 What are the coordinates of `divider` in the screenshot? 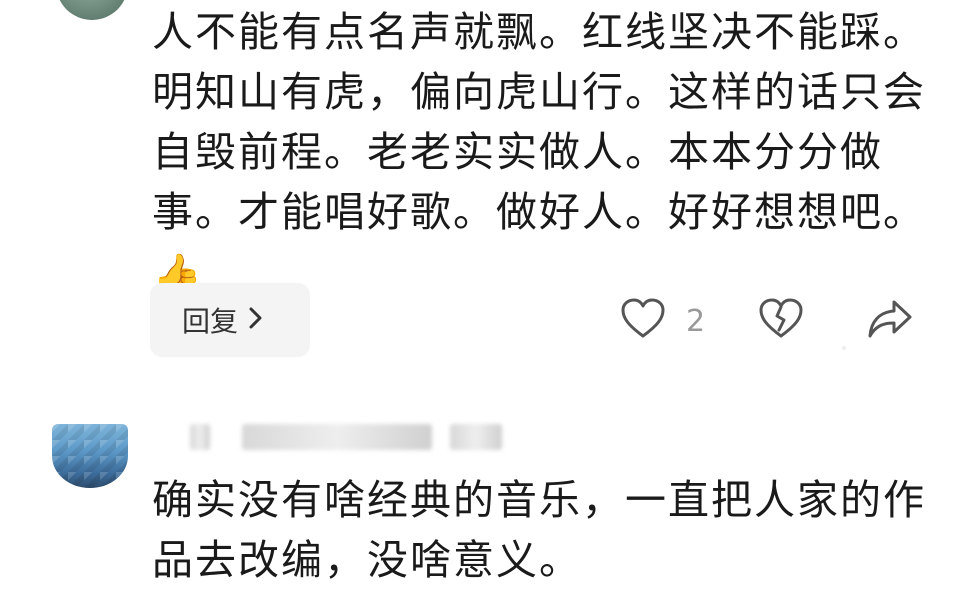 It's located at (844, 348).